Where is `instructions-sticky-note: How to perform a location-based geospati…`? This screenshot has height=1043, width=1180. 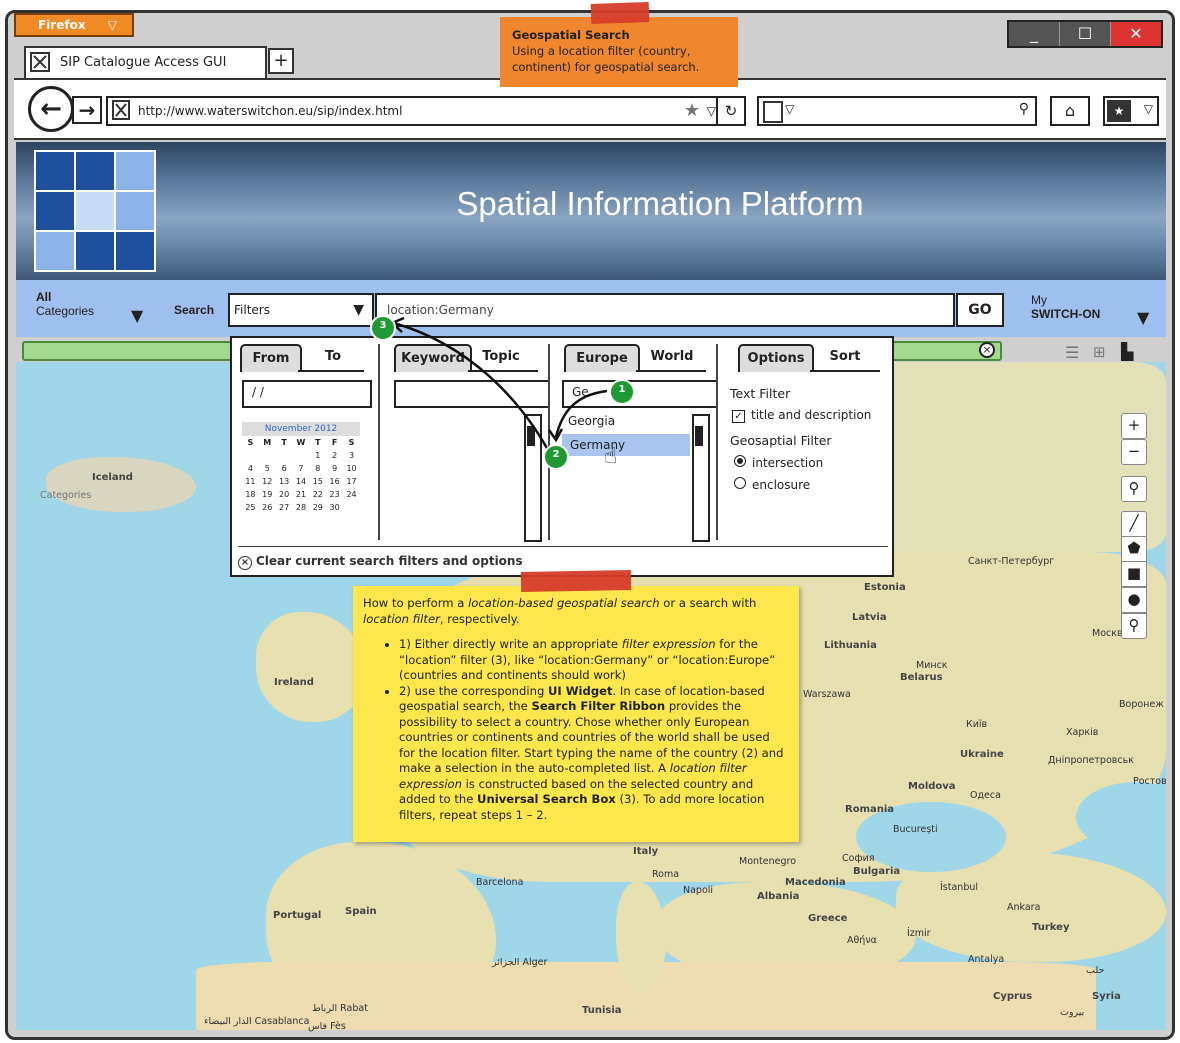
instructions-sticky-note: How to perform a location-based geospati… is located at coordinates (576, 714).